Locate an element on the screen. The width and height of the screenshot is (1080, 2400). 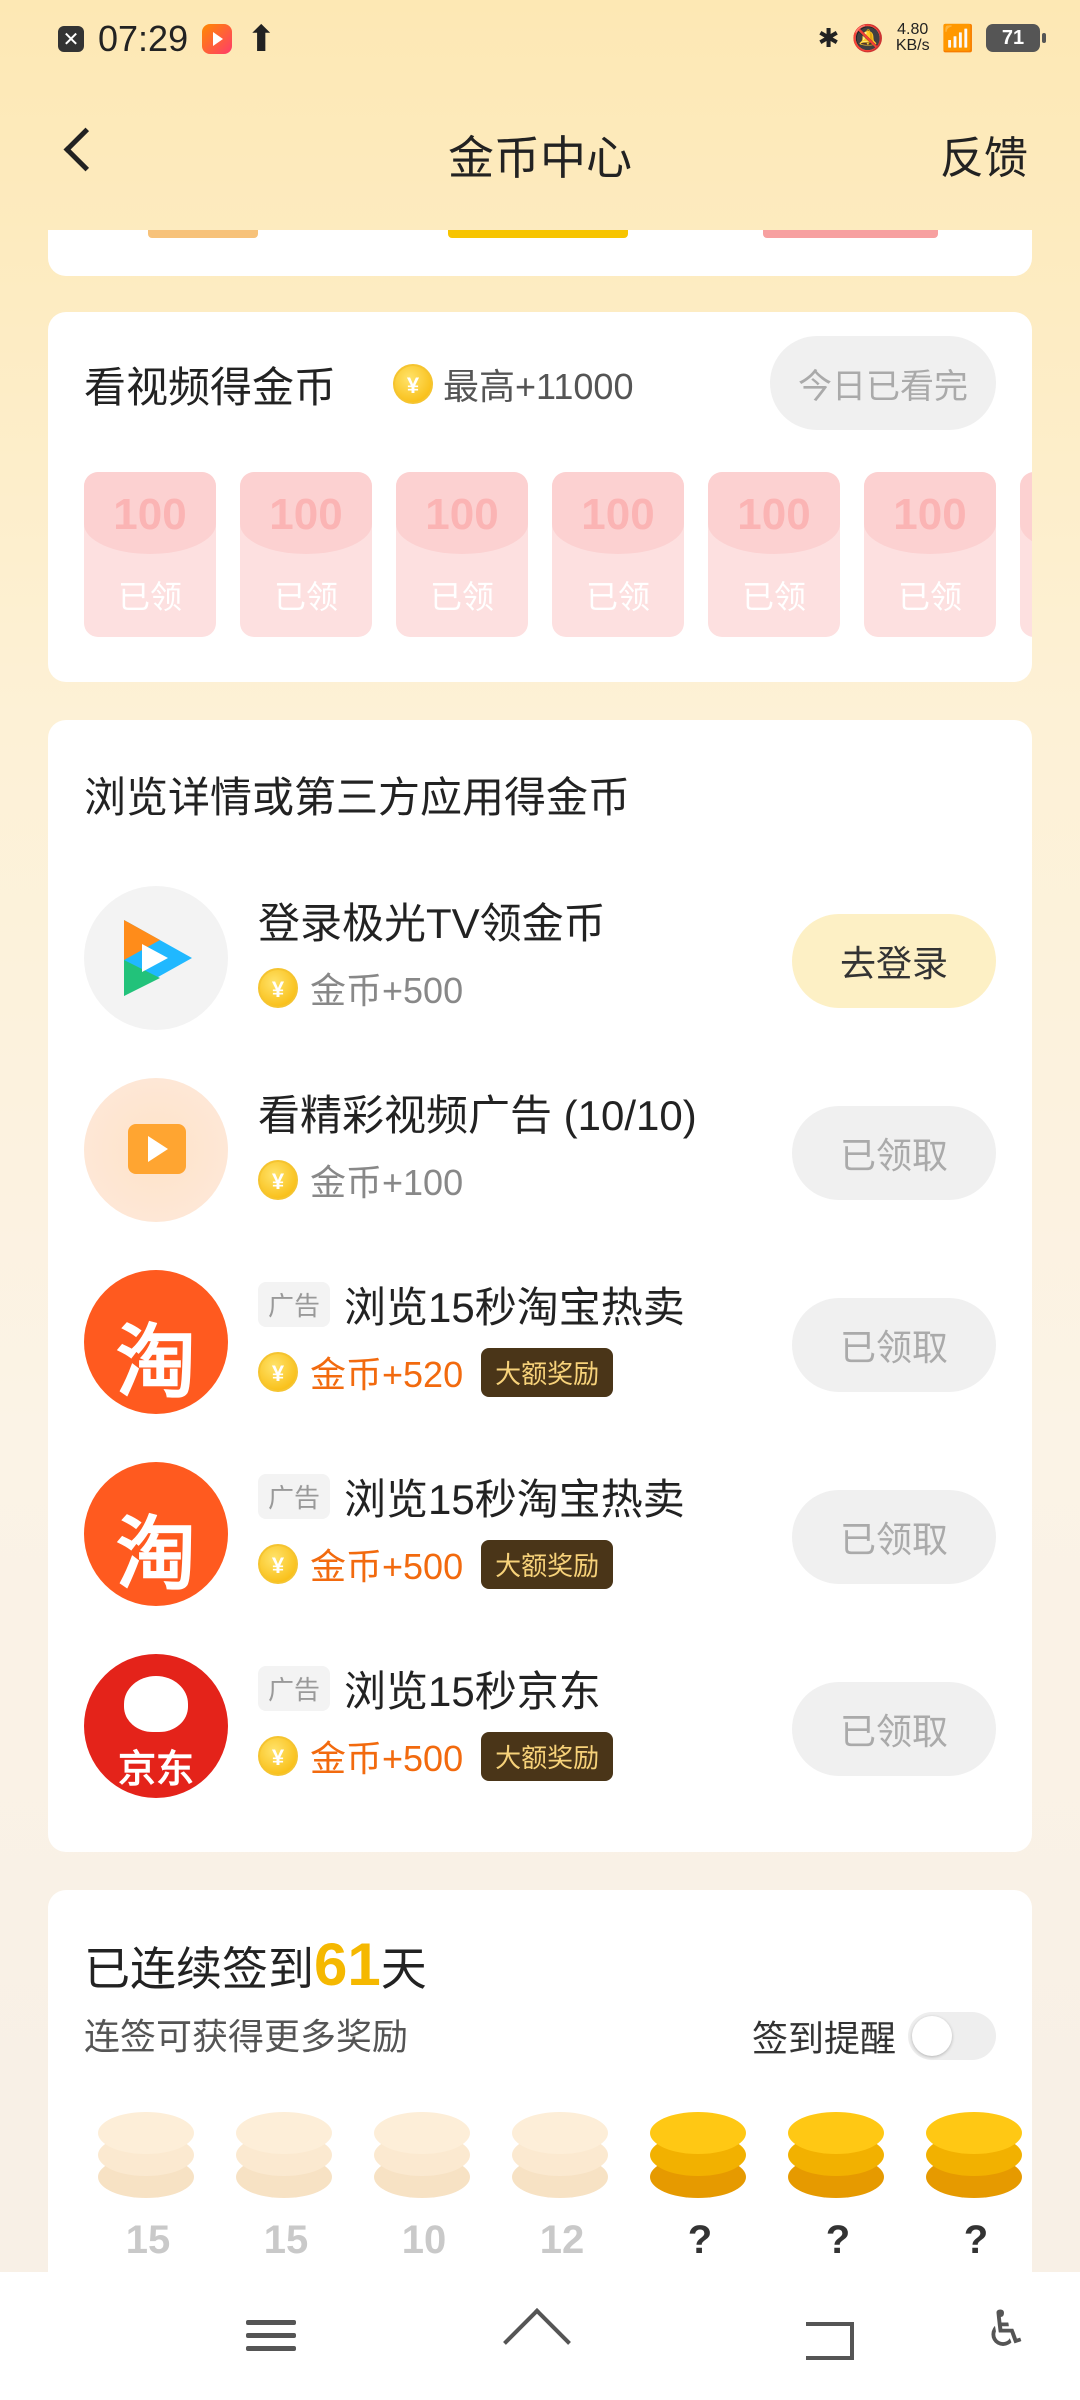
envelope-list: 100 已领 100 已领 100 已领 100 已领 100 已领 100 已领 is located at coordinates (558, 554).